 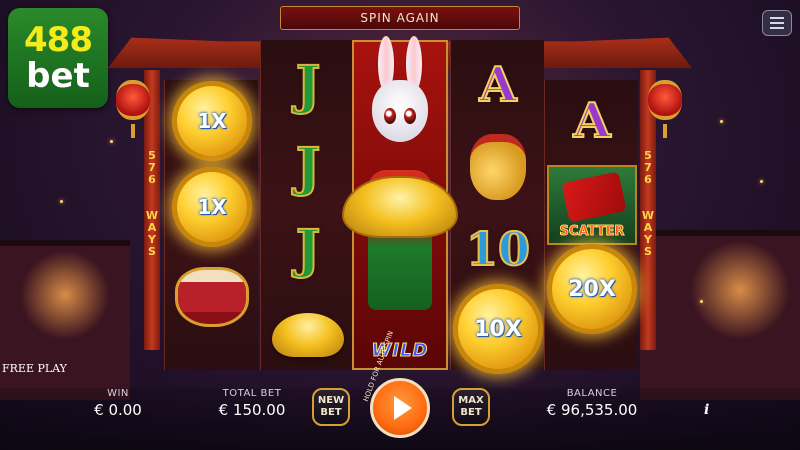 I want to click on win-label: WIN, so click(x=118, y=393).